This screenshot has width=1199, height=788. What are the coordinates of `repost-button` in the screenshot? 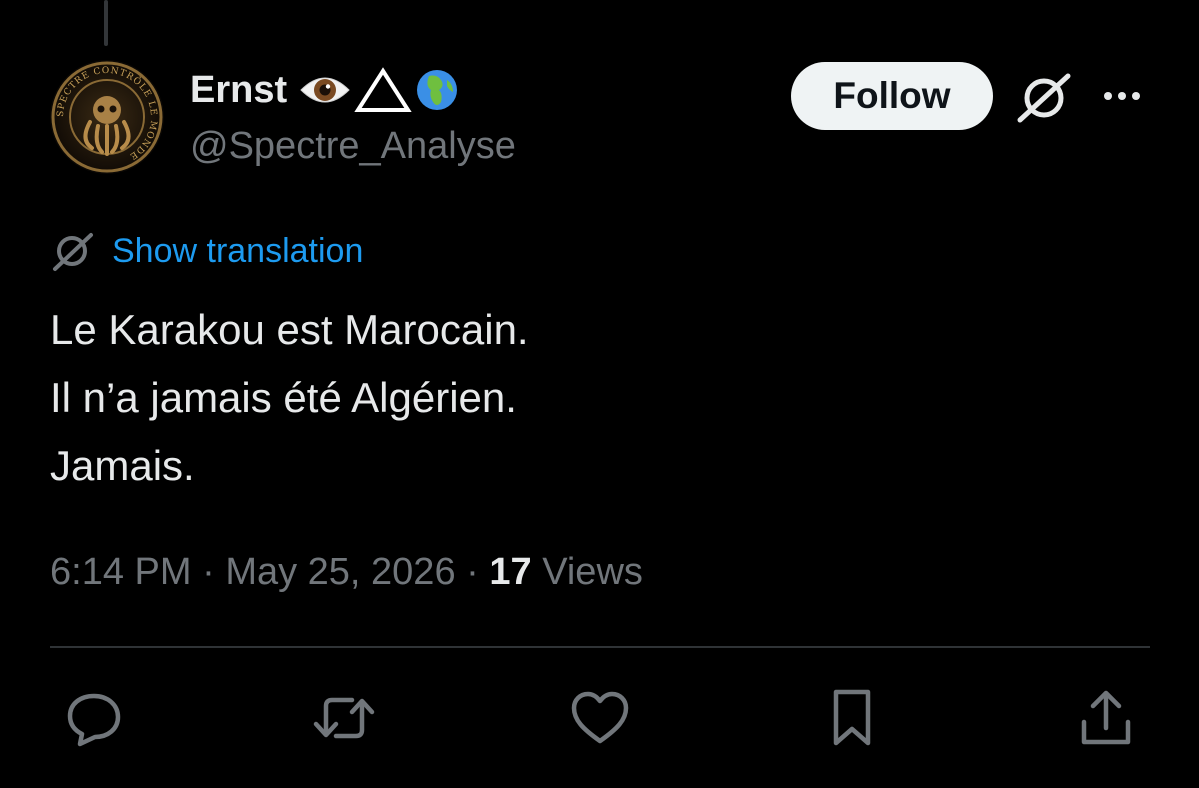 It's located at (344, 718).